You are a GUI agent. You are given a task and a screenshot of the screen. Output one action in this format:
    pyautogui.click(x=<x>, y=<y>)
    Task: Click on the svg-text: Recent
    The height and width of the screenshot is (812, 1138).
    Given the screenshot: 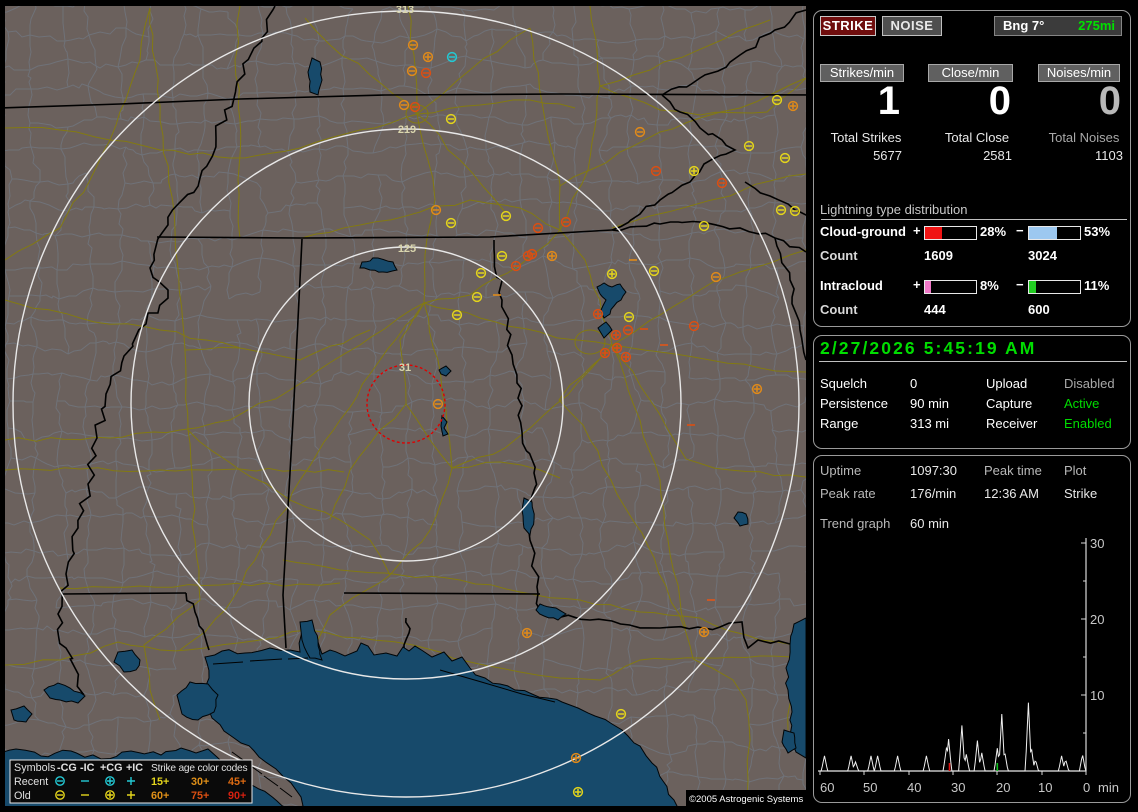 What is the action you would take?
    pyautogui.click(x=31, y=782)
    